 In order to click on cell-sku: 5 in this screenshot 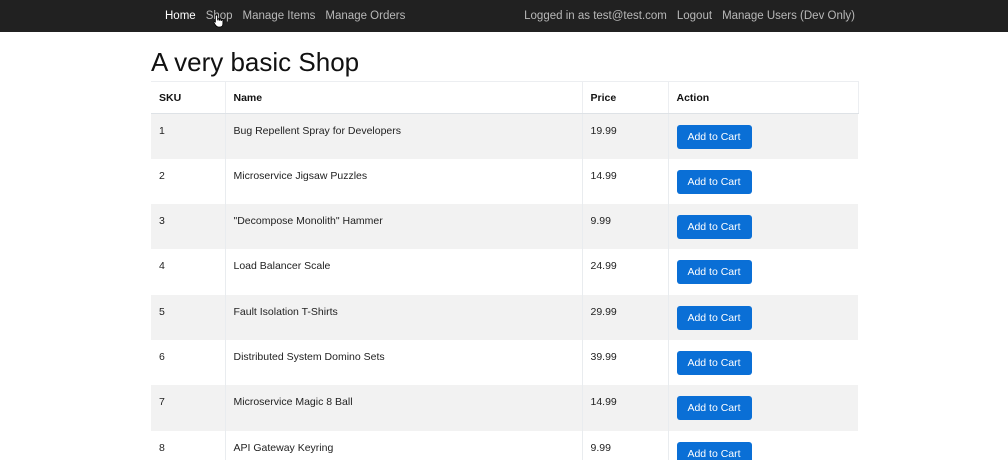, I will do `click(188, 317)`.